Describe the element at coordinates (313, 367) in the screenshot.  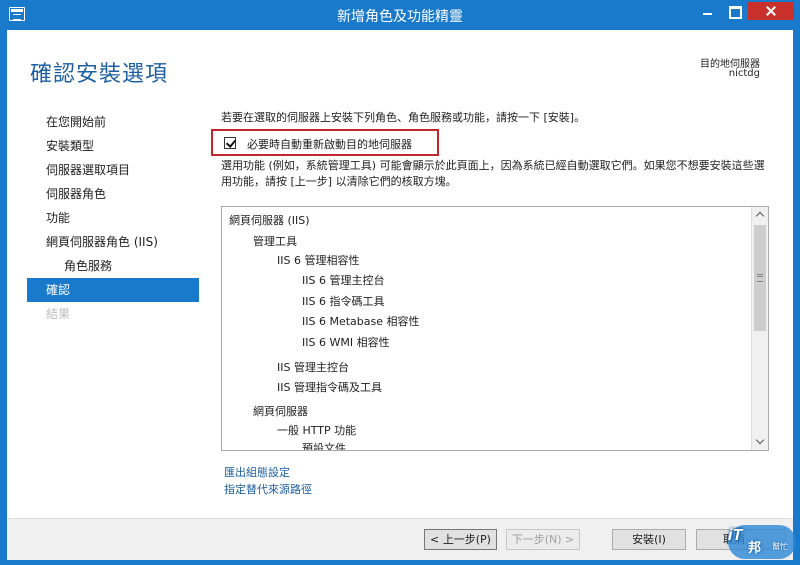
I see `list-item: IIS 管理主控台` at that location.